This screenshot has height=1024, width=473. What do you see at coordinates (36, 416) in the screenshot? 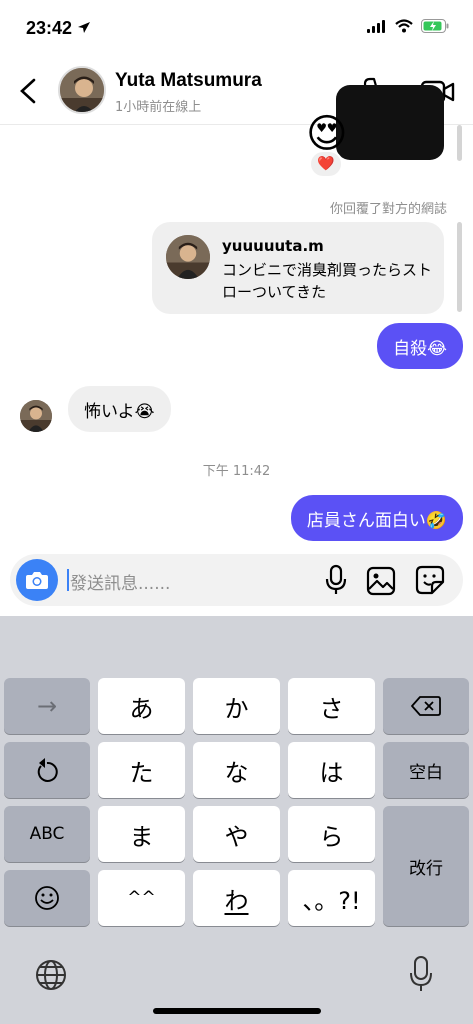
I see `sender-avatar` at bounding box center [36, 416].